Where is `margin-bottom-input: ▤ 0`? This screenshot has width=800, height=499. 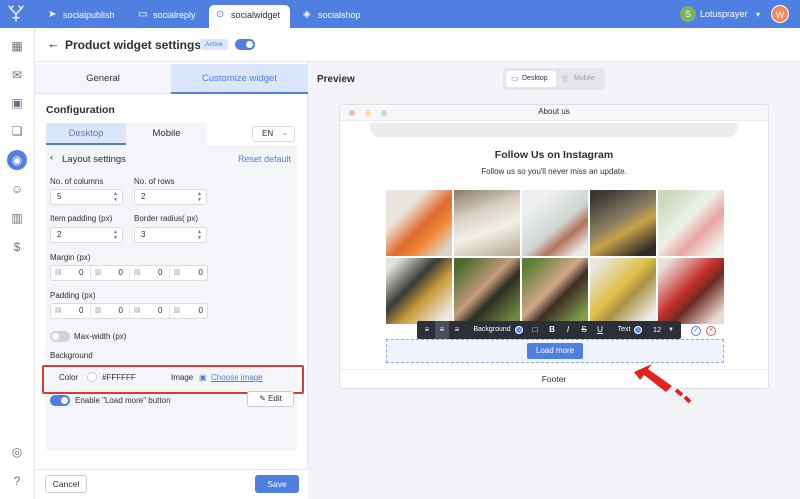
margin-bottom-input: ▤ 0 is located at coordinates (150, 273).